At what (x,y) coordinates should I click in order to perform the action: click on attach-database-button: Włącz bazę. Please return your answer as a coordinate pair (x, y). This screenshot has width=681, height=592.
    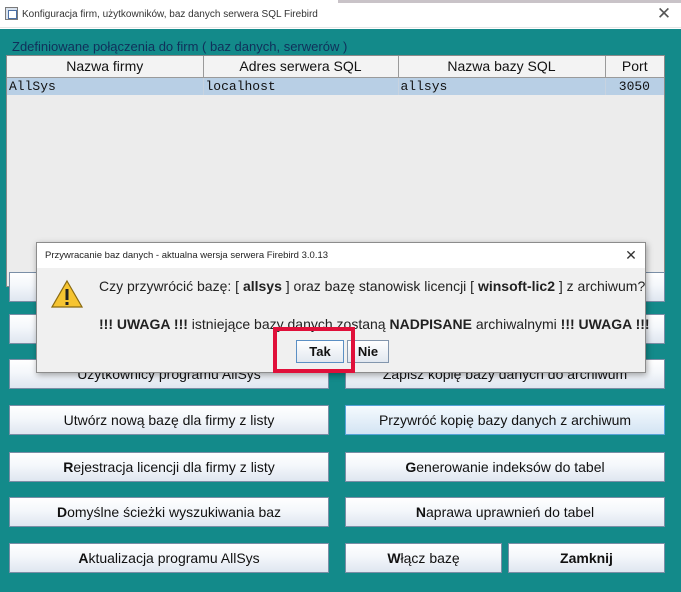
    Looking at the image, I should click on (423, 558).